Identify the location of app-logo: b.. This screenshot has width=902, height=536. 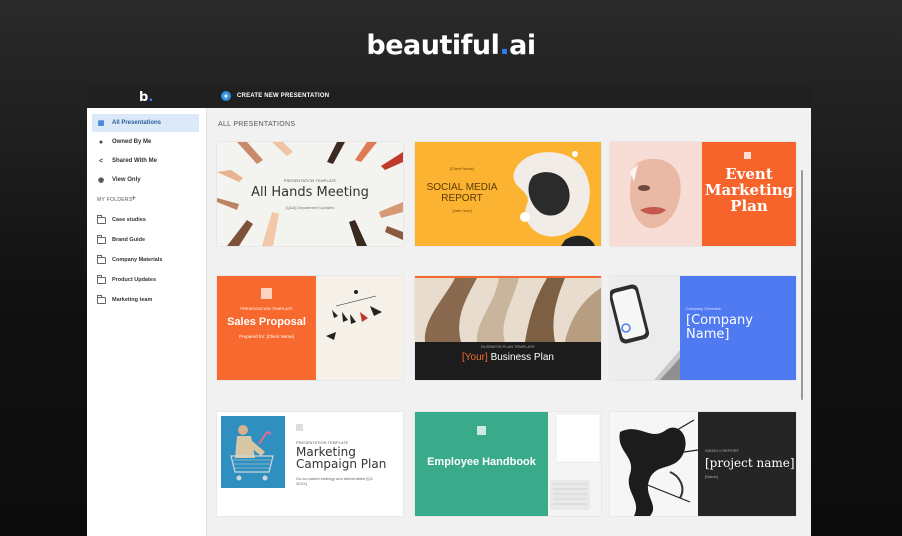
(146, 97).